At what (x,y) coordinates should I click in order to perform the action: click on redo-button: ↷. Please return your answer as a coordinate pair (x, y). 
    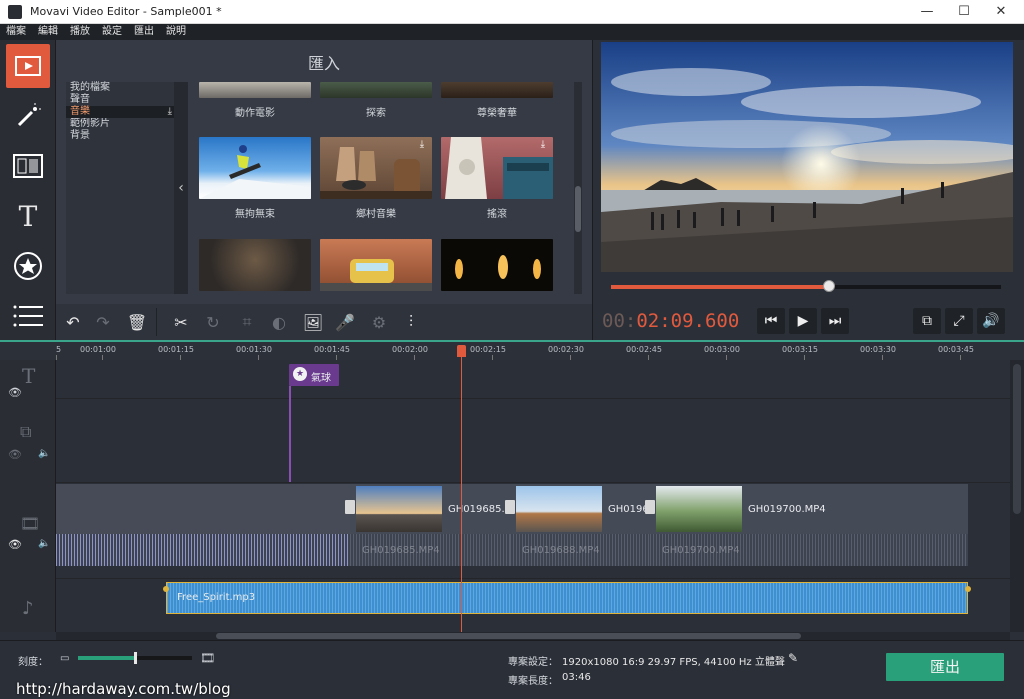
    Looking at the image, I should click on (103, 322).